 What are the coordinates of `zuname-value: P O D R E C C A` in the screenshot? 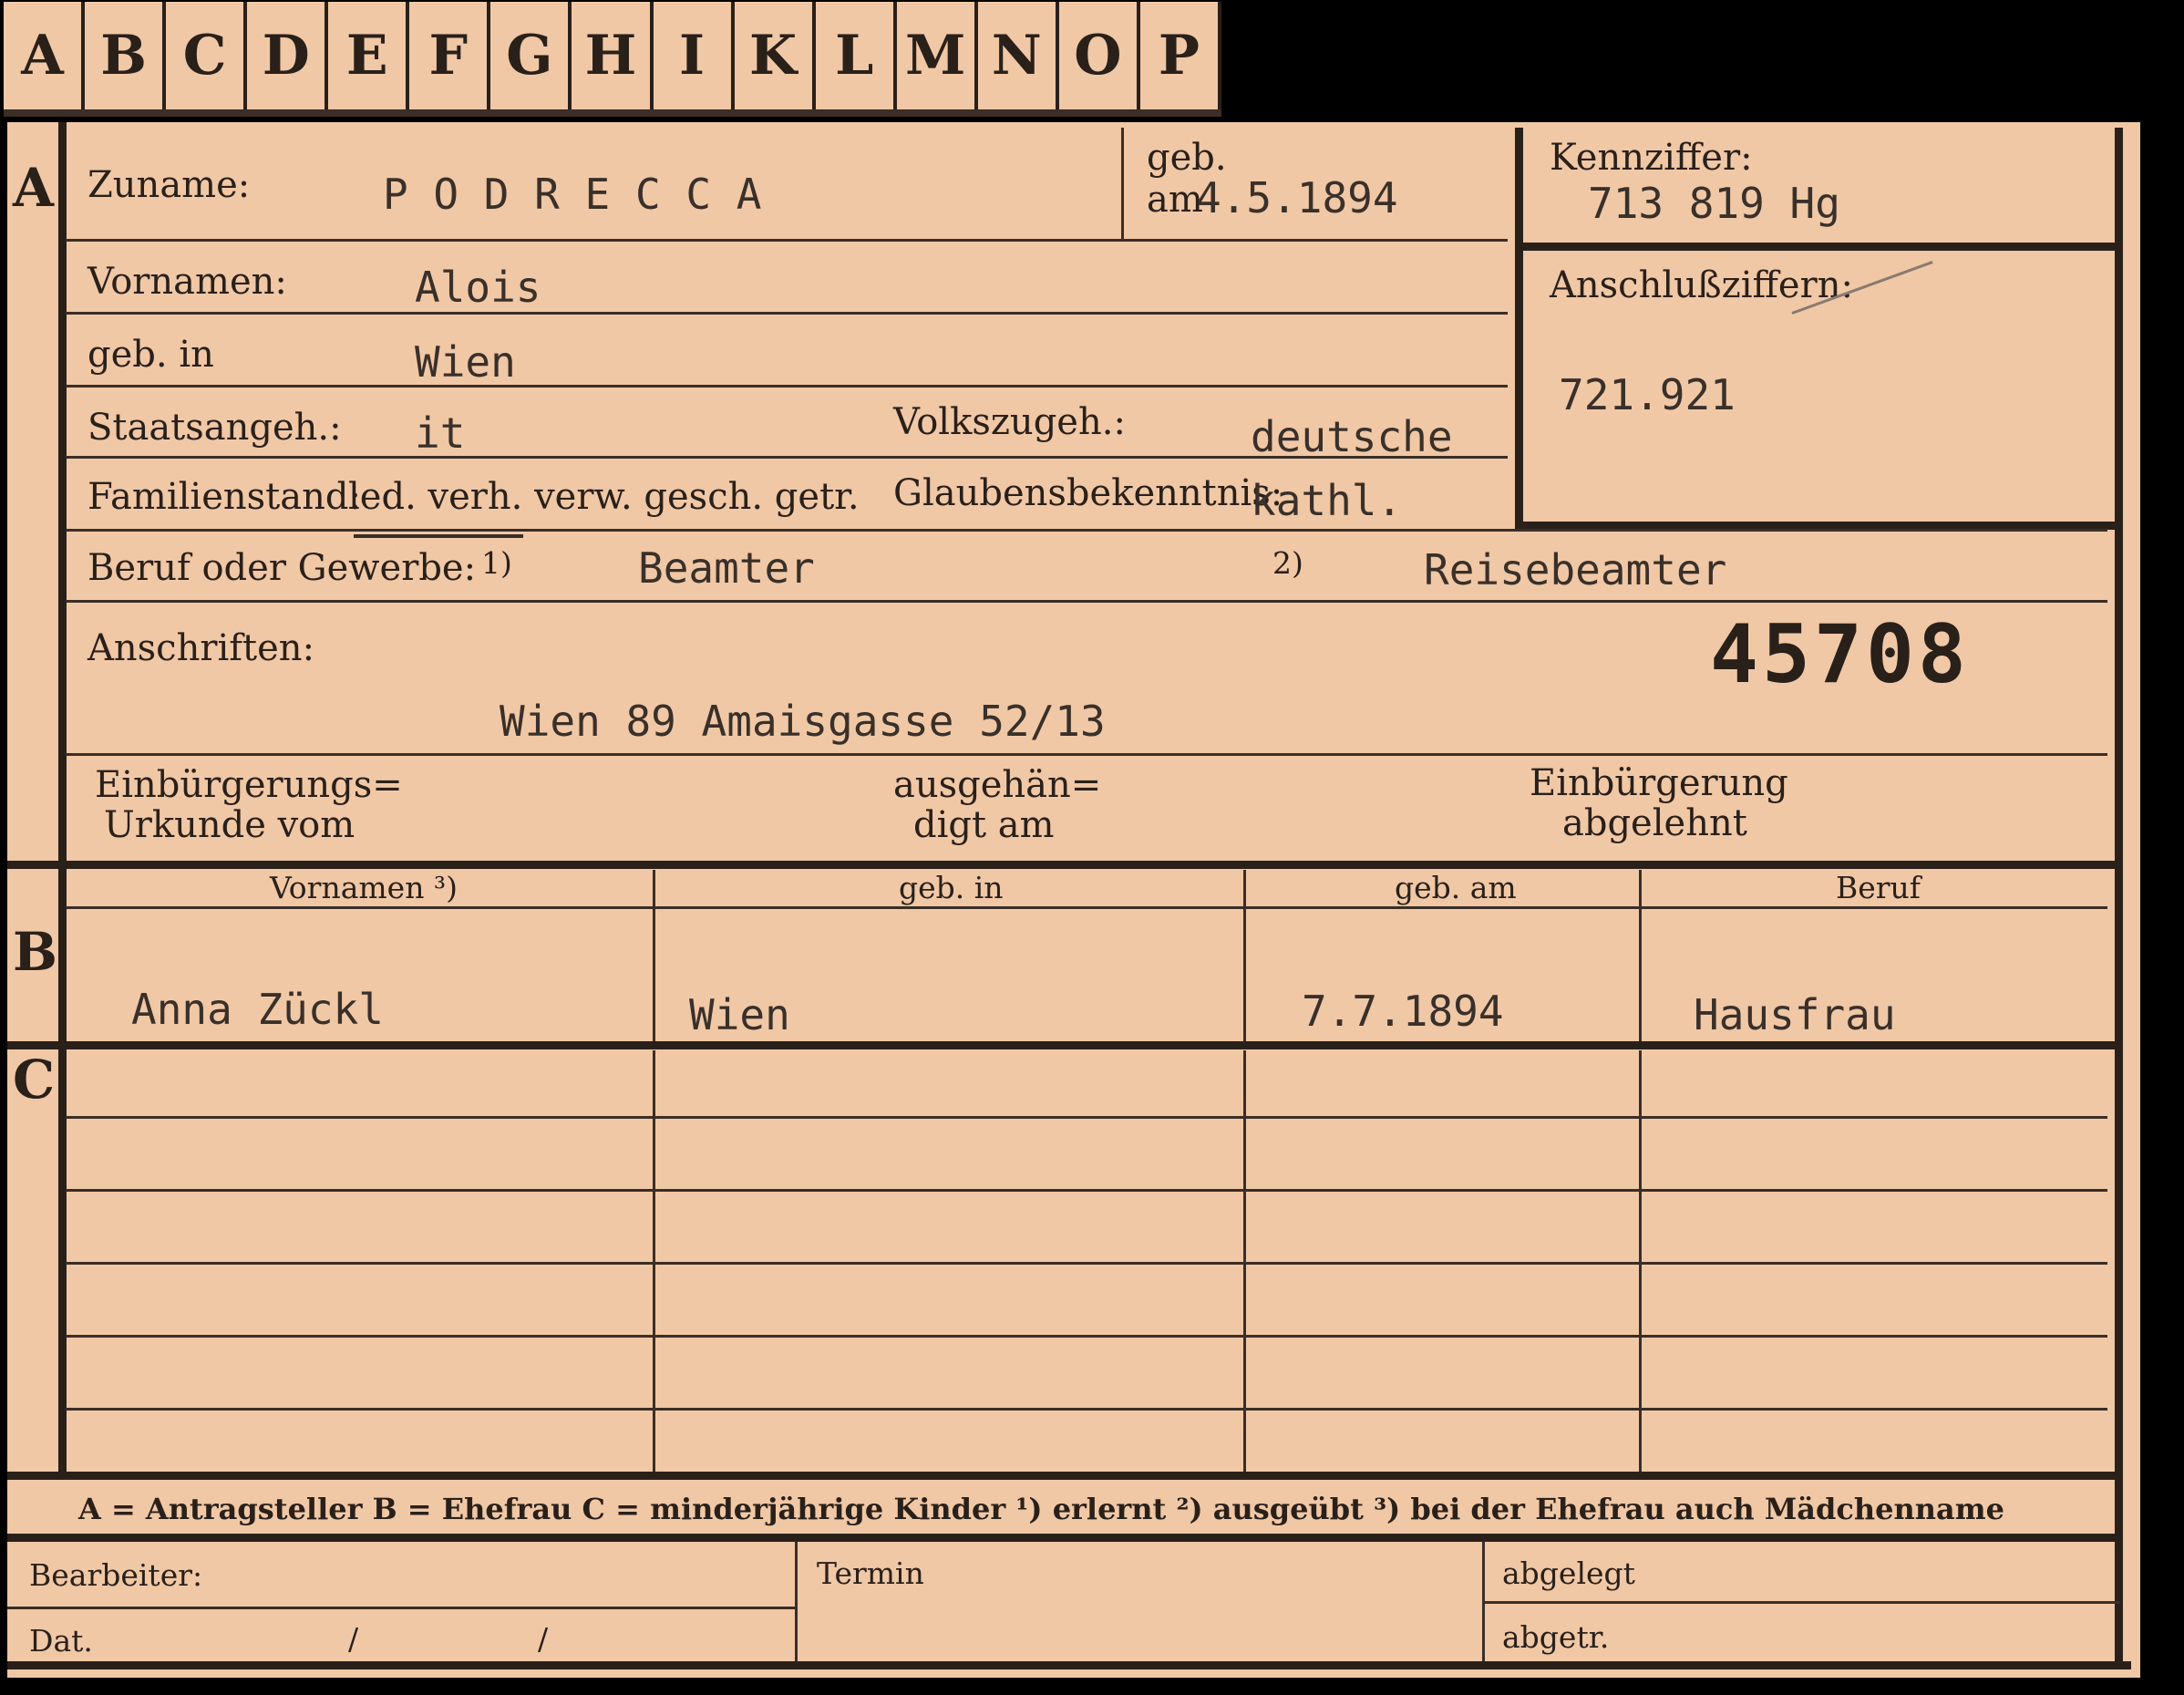 It's located at (573, 194).